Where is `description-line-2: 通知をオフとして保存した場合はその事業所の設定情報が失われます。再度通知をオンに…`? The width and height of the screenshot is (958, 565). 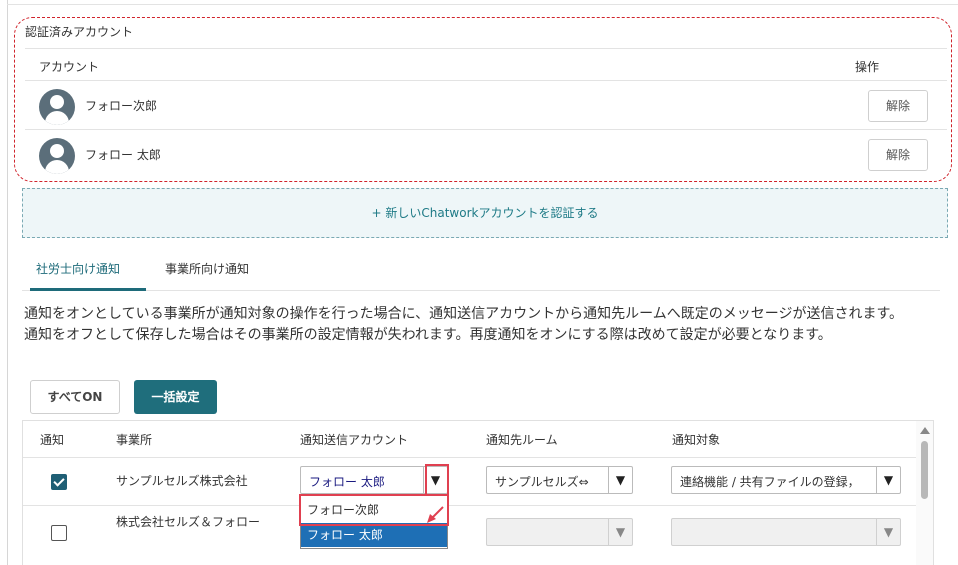
description-line-2: 通知をオフとして保存した場合はその事業所の設定情報が失われます。再度通知をオンに… is located at coordinates (428, 335).